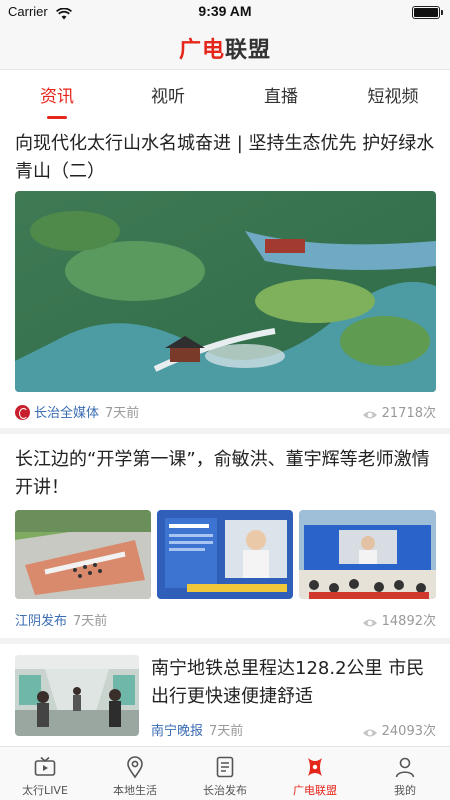 The width and height of the screenshot is (450, 800). I want to click on tab-audiovisual: 视听, so click(168, 94).